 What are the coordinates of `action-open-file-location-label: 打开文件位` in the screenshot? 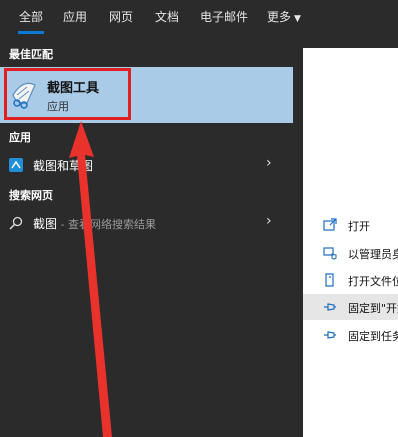 It's located at (373, 281).